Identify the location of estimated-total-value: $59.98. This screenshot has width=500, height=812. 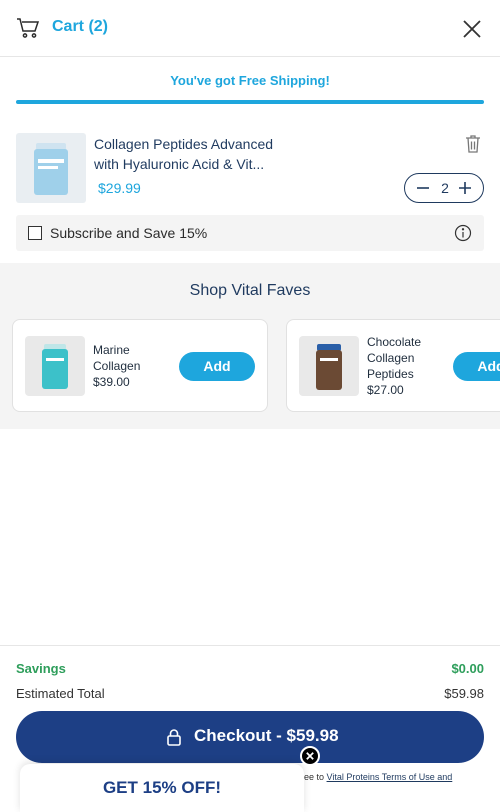
(464, 693).